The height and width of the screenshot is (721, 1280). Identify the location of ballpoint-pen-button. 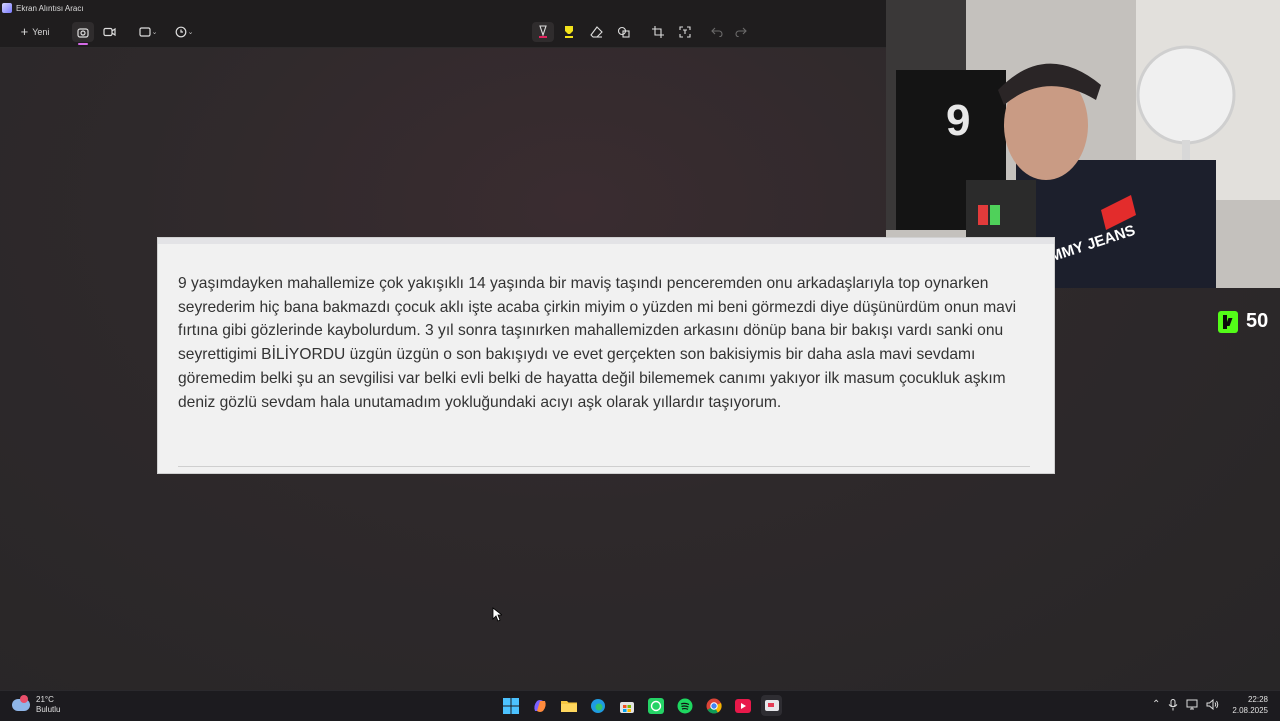
(543, 32).